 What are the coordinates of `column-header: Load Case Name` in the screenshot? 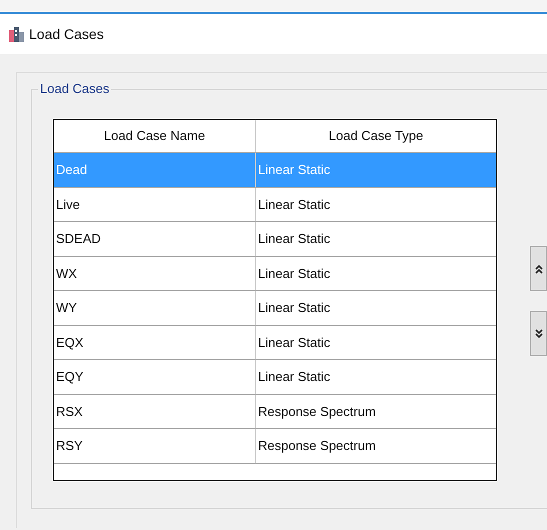 It's located at (155, 136).